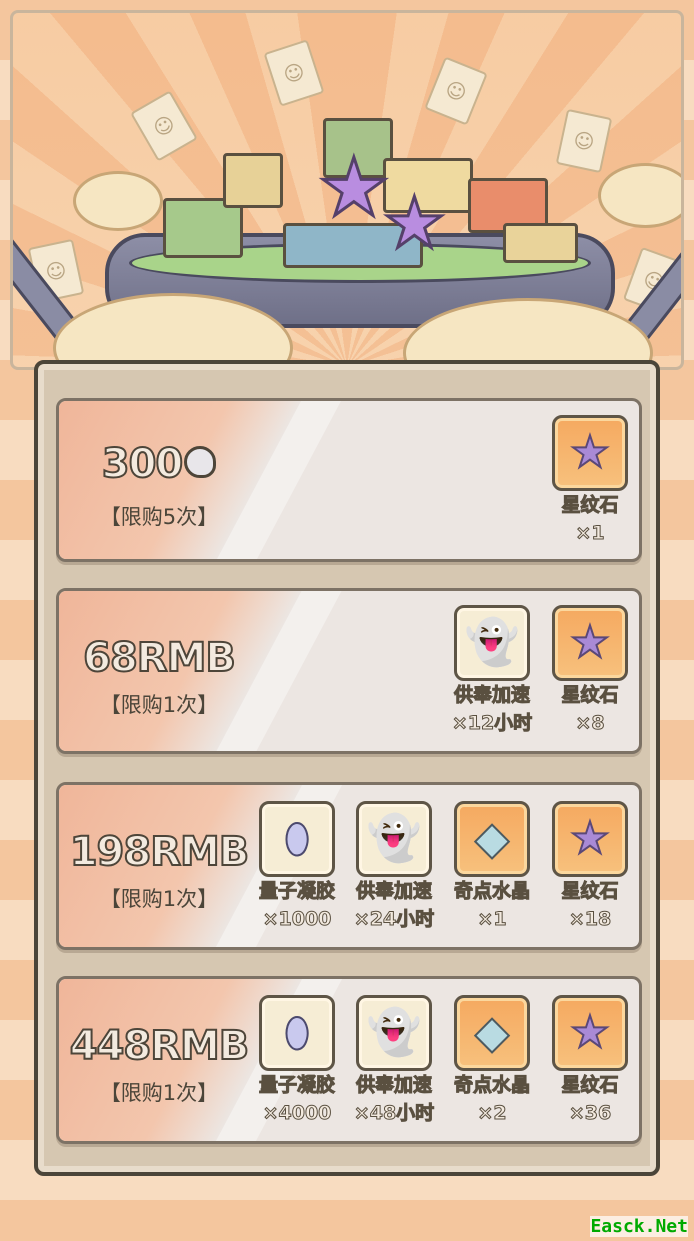 This screenshot has width=694, height=1241. Describe the element at coordinates (159, 517) in the screenshot. I see `purchase-limit: 【限购5次】` at that location.